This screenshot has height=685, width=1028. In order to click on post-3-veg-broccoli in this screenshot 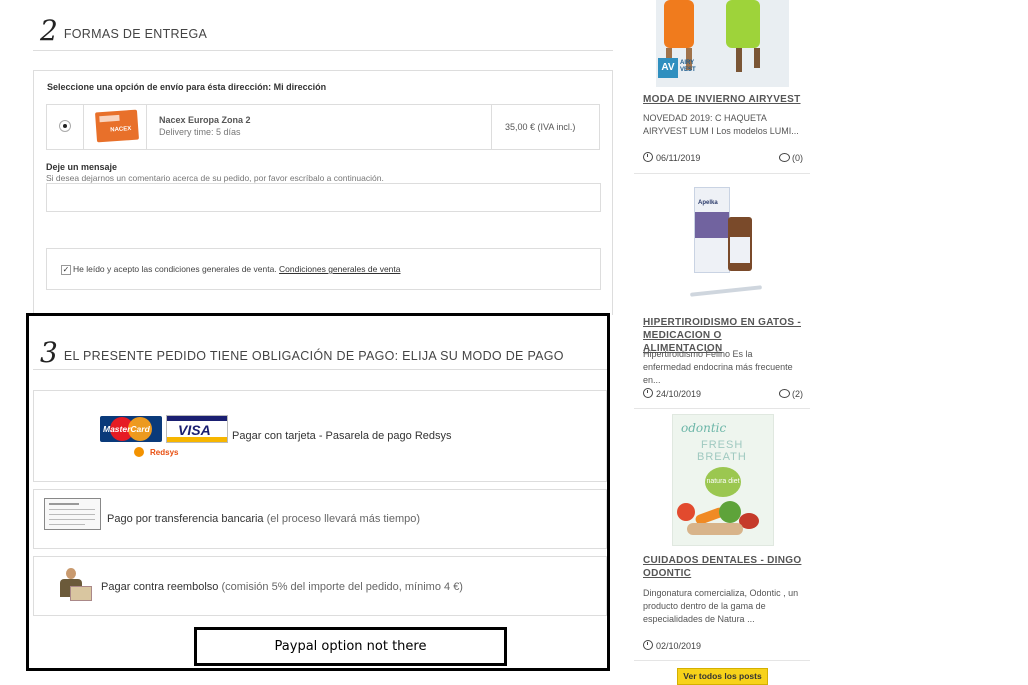, I will do `click(730, 512)`.